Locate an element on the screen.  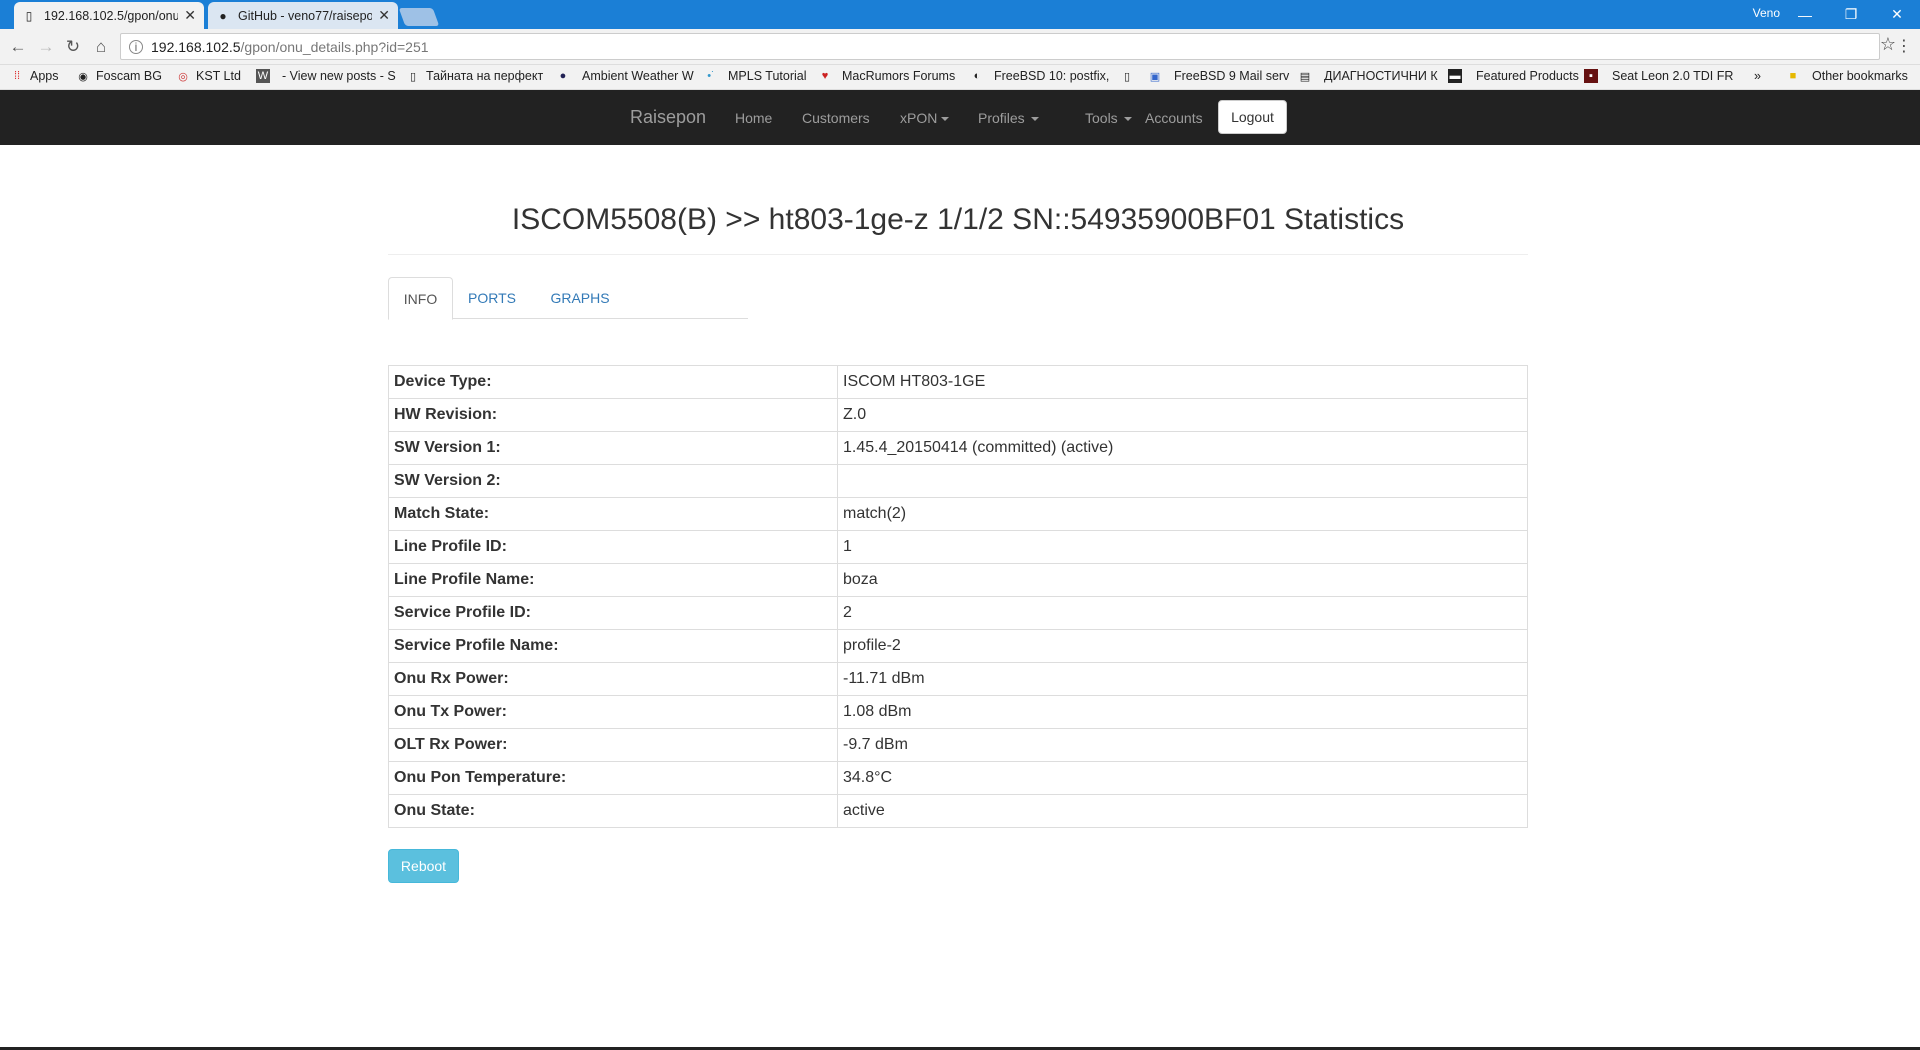
forward-arrow-icon: → is located at coordinates (46, 47).